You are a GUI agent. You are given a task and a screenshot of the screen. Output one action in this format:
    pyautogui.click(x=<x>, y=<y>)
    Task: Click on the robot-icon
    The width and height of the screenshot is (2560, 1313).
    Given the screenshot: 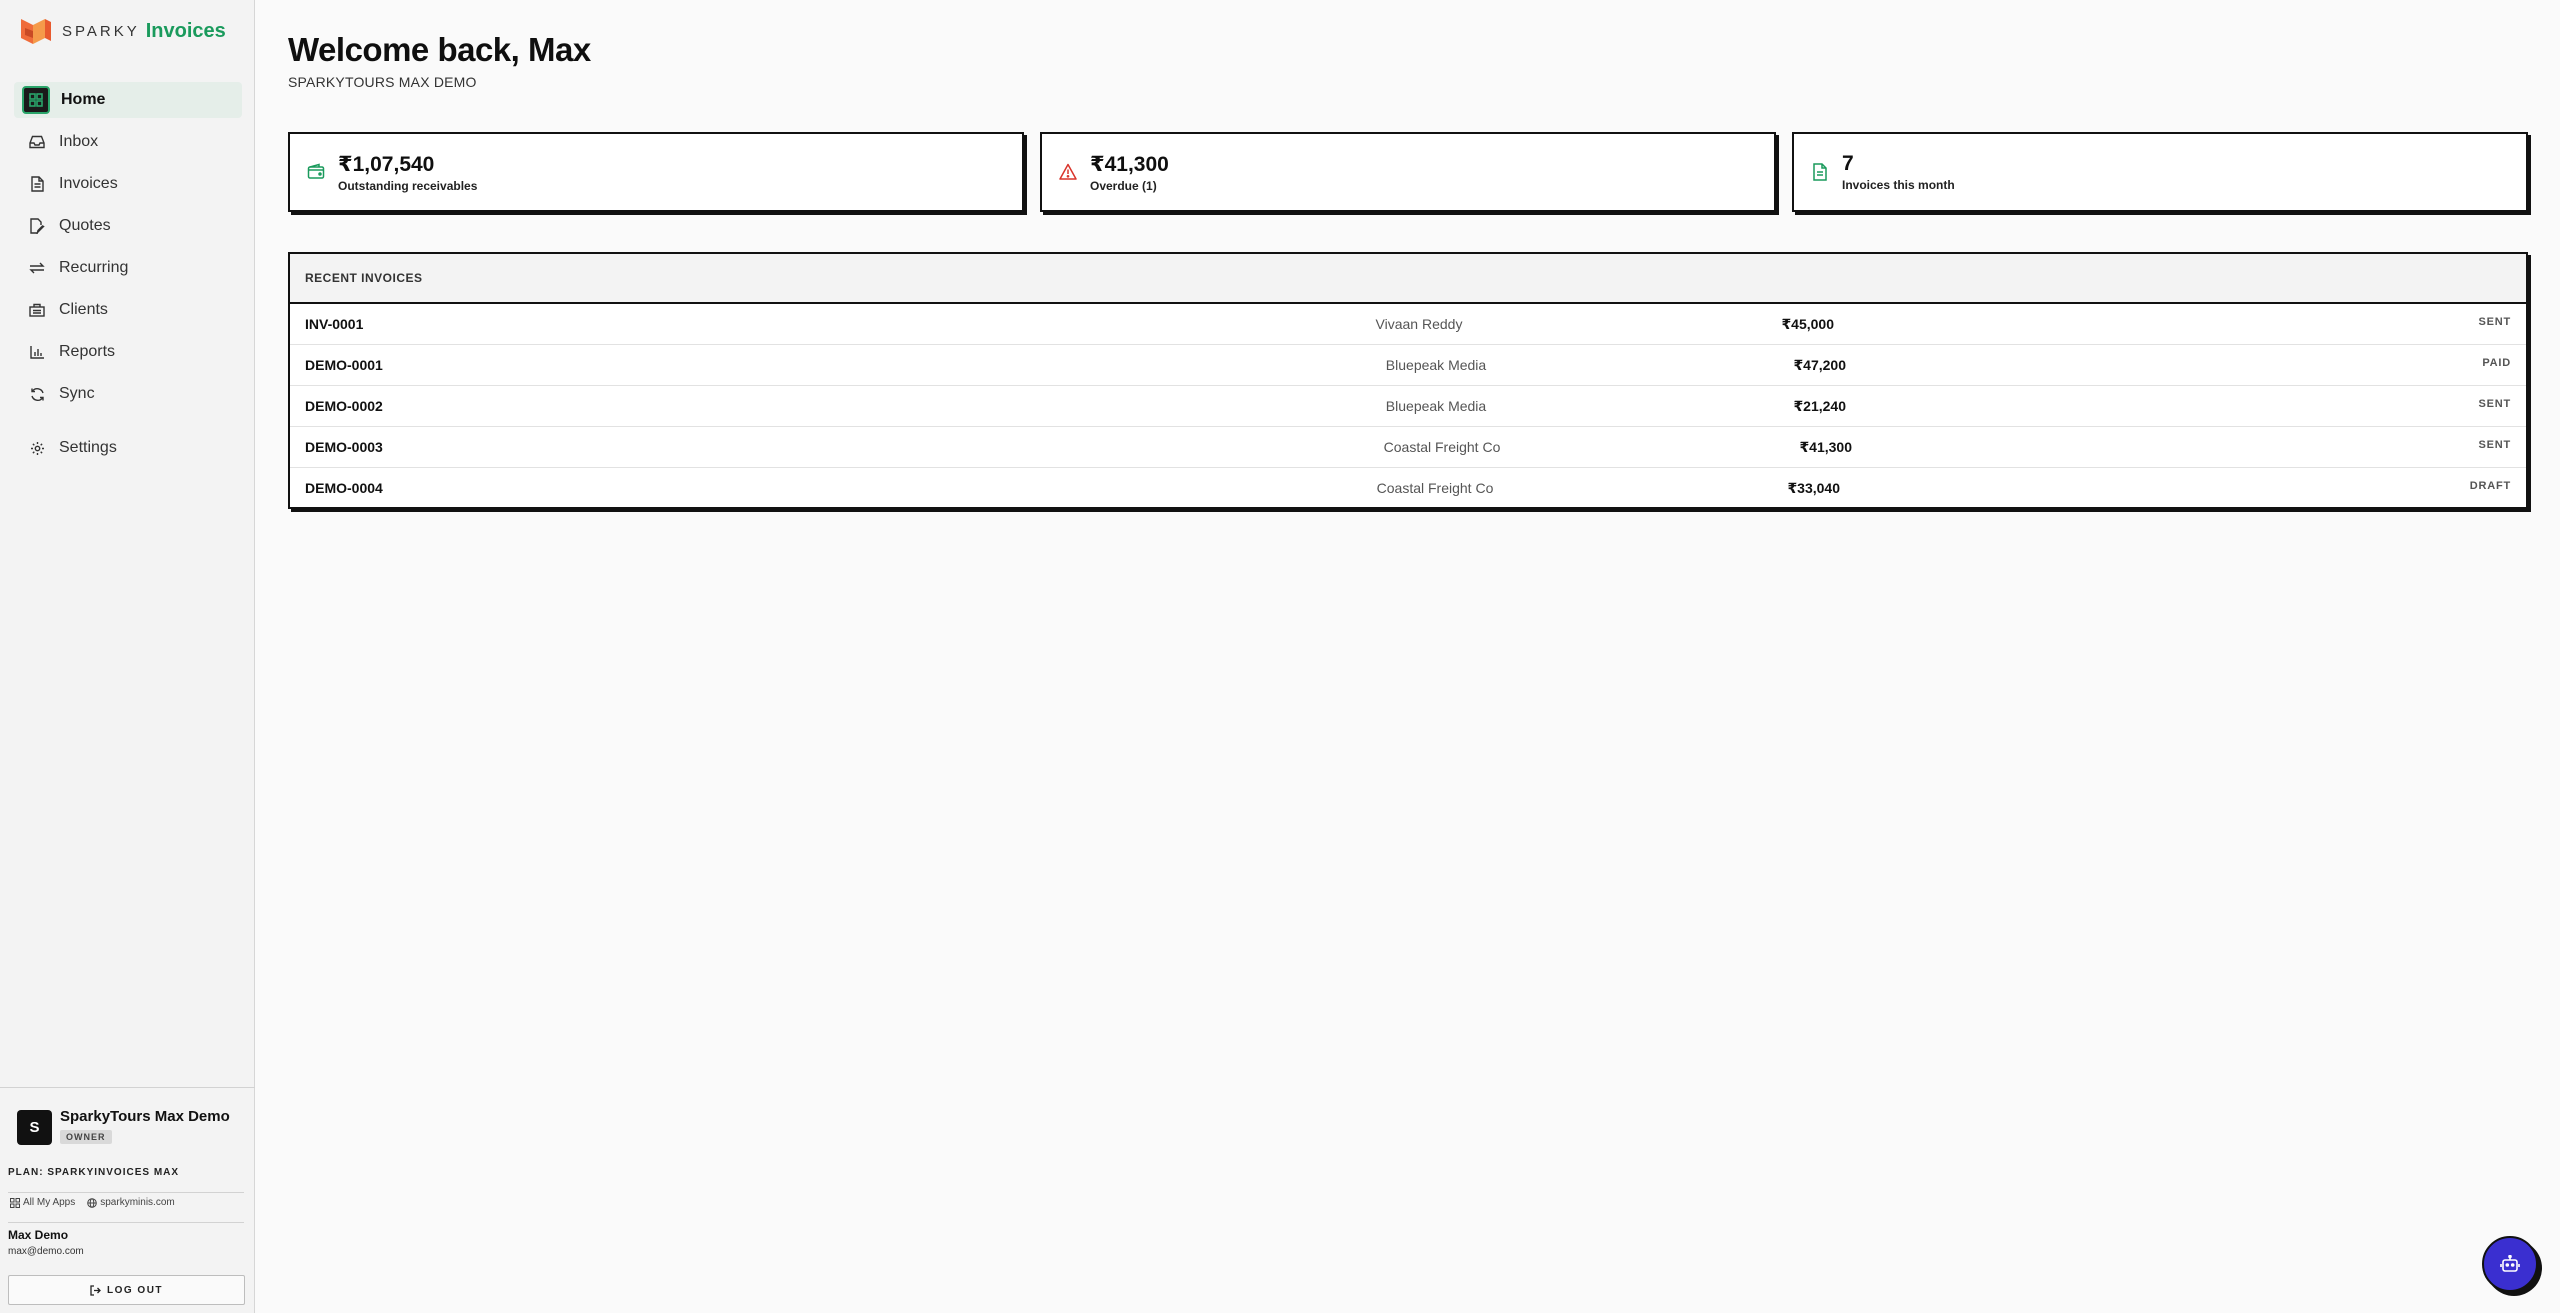 What is the action you would take?
    pyautogui.click(x=2510, y=1263)
    